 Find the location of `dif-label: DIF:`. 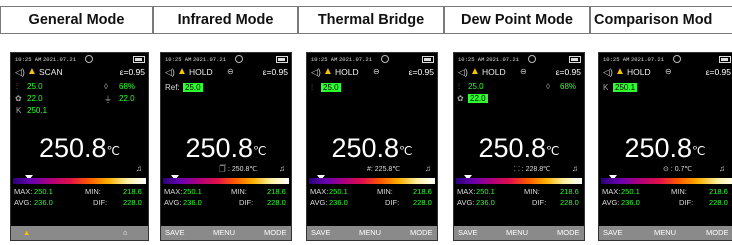

dif-label: DIF: is located at coordinates (100, 202).